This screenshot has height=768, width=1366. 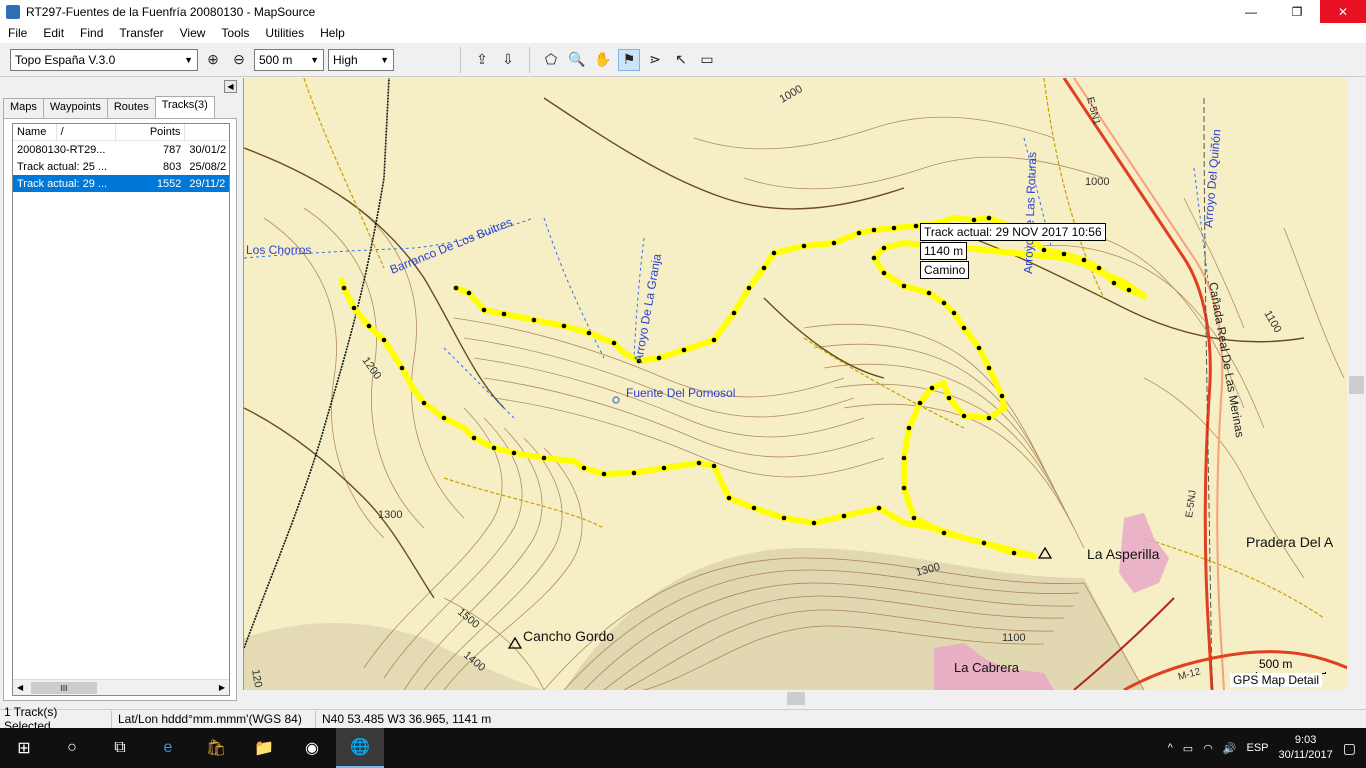 I want to click on volume-icon: 🔊, so click(x=1230, y=748).